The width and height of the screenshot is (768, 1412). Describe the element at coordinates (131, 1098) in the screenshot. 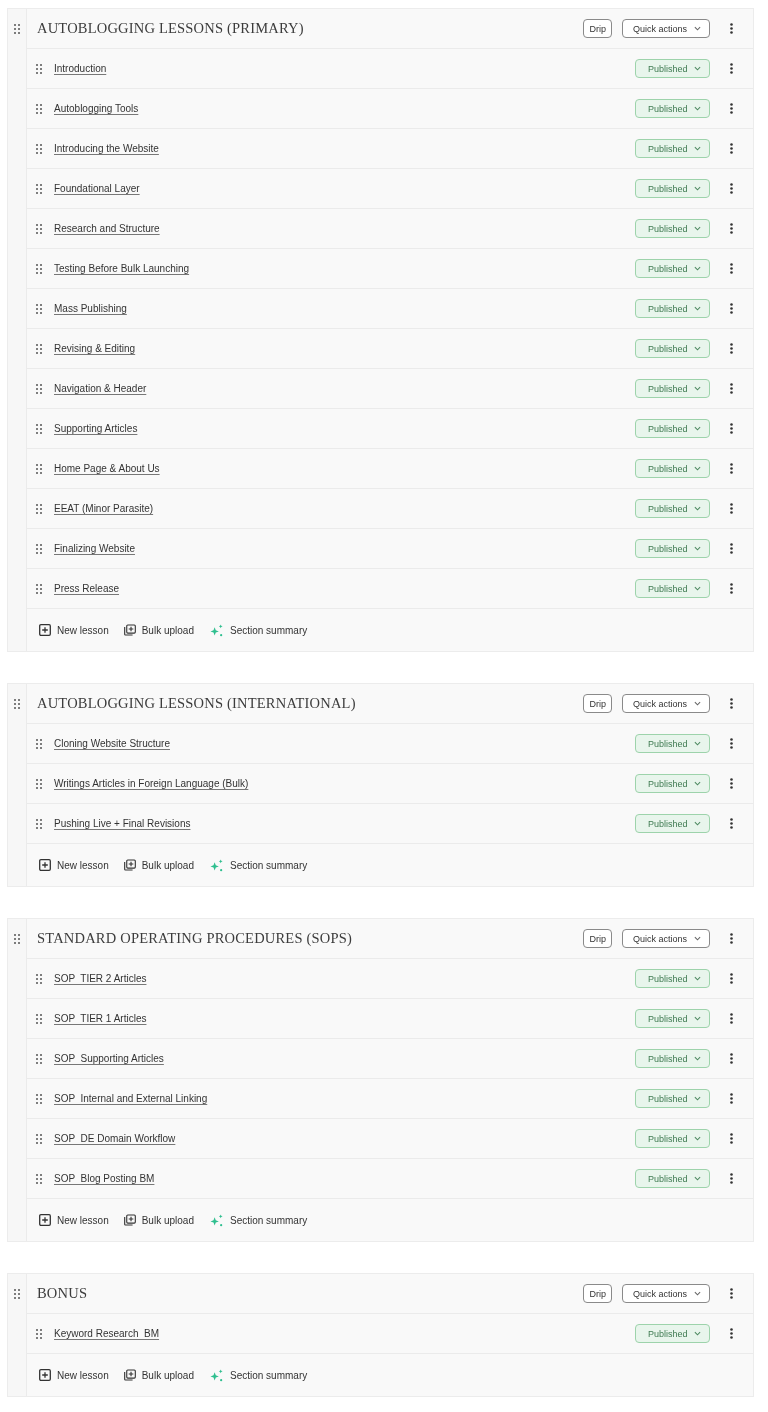

I see `lesson-link: SOP Internal and External Linking` at that location.